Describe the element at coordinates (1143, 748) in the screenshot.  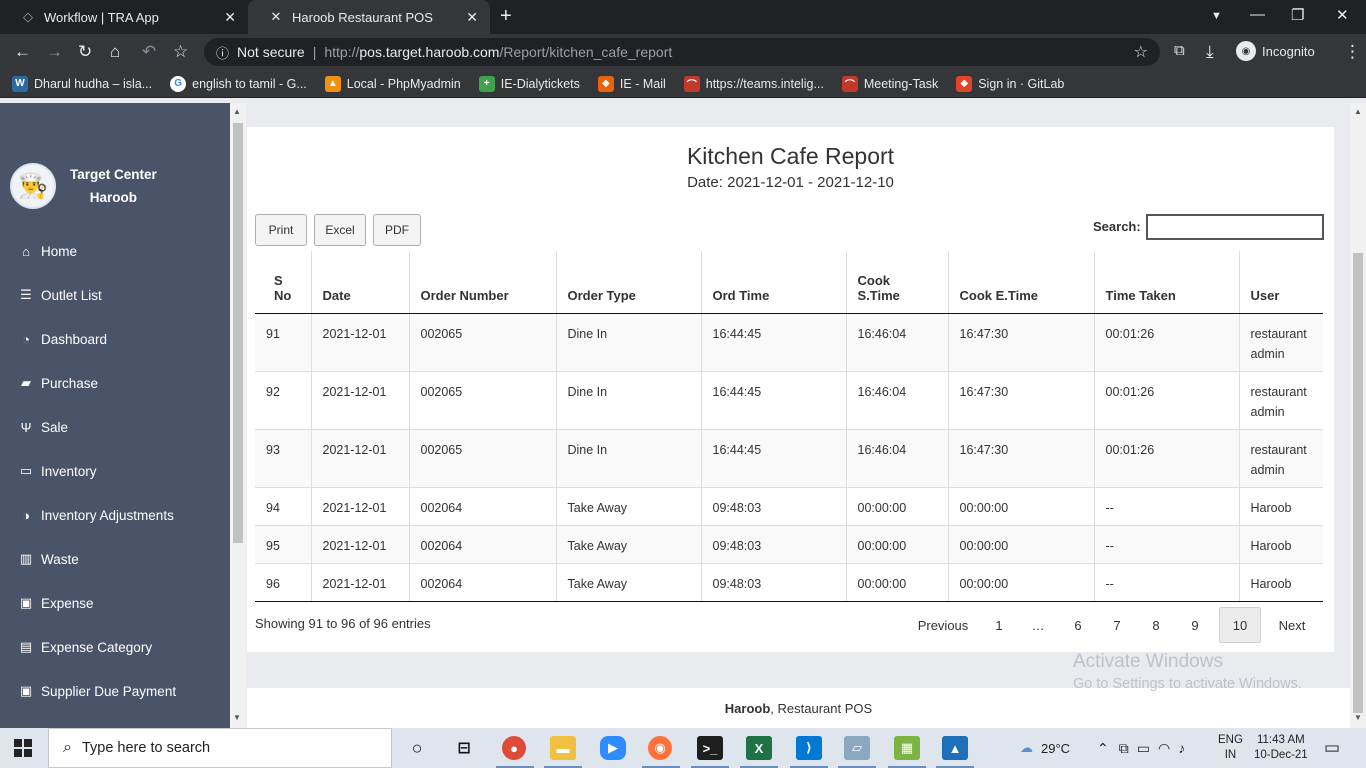
I see `battery-icon: ▭` at that location.